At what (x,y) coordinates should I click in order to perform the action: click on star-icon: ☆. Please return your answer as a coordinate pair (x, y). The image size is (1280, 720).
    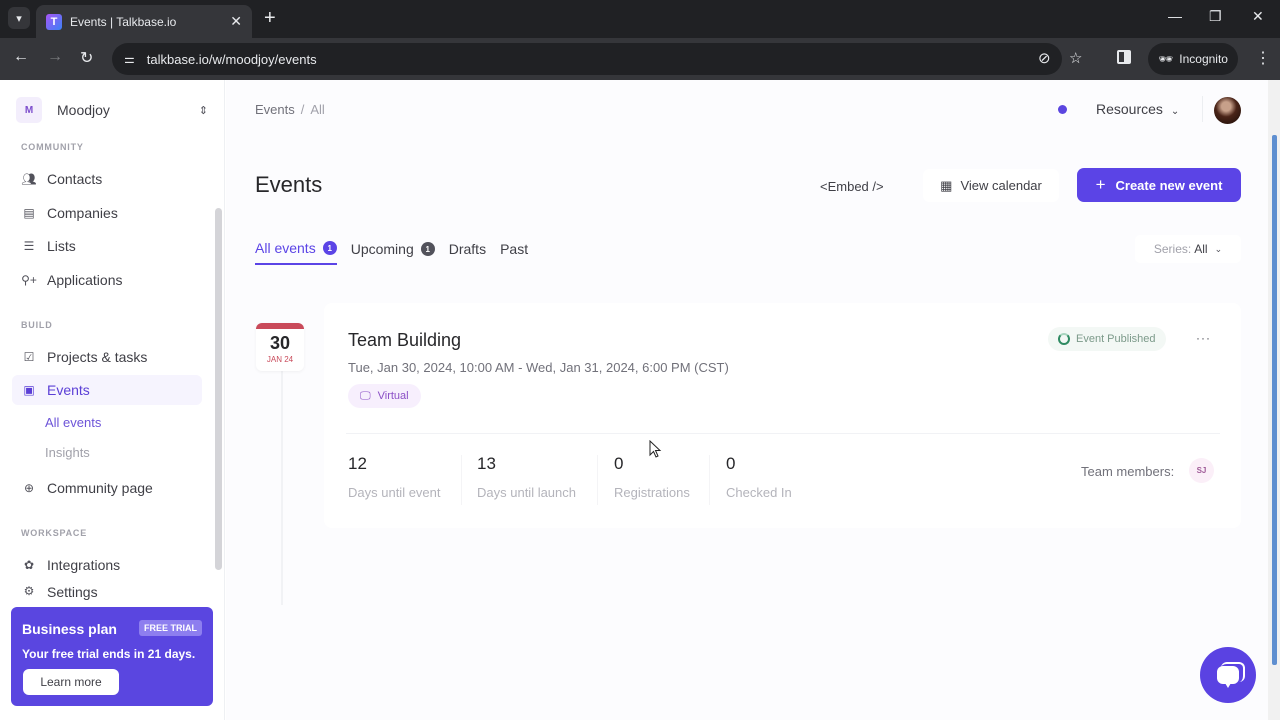
    Looking at the image, I should click on (1075, 58).